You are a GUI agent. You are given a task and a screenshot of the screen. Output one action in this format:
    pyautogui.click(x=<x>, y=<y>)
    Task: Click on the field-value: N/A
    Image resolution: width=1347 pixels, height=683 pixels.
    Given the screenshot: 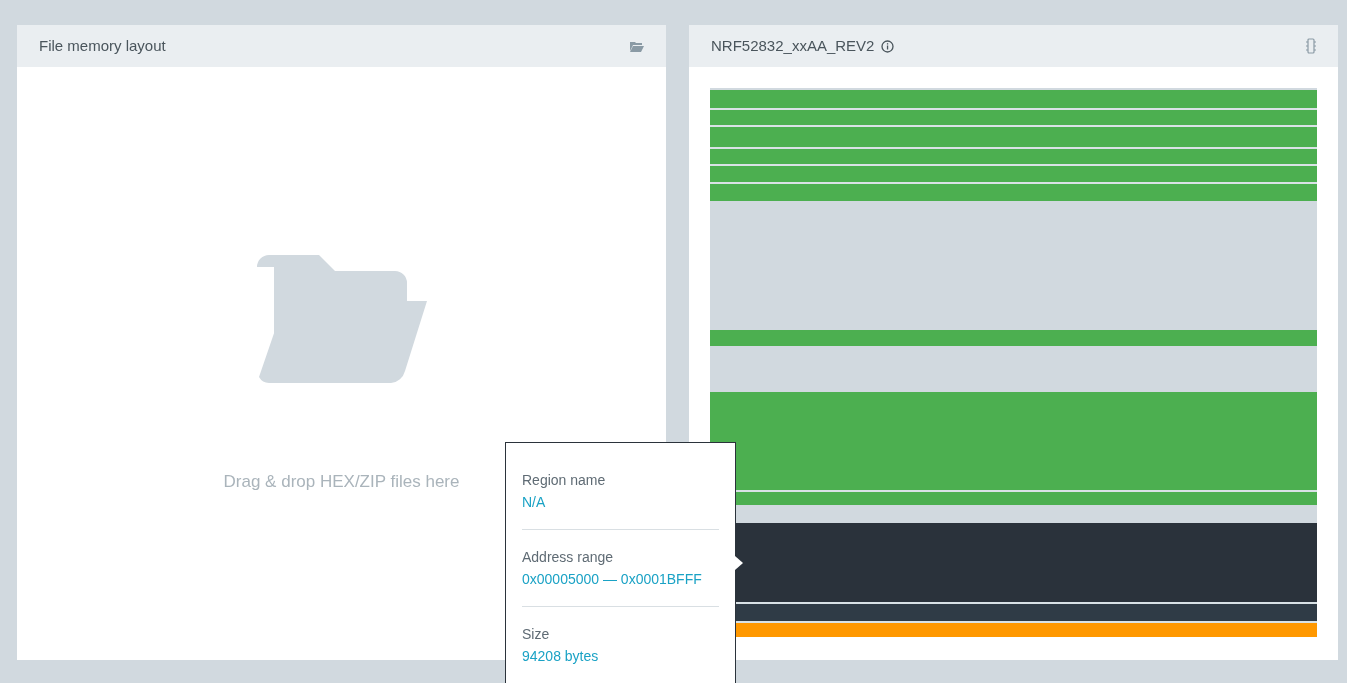 What is the action you would take?
    pyautogui.click(x=534, y=502)
    